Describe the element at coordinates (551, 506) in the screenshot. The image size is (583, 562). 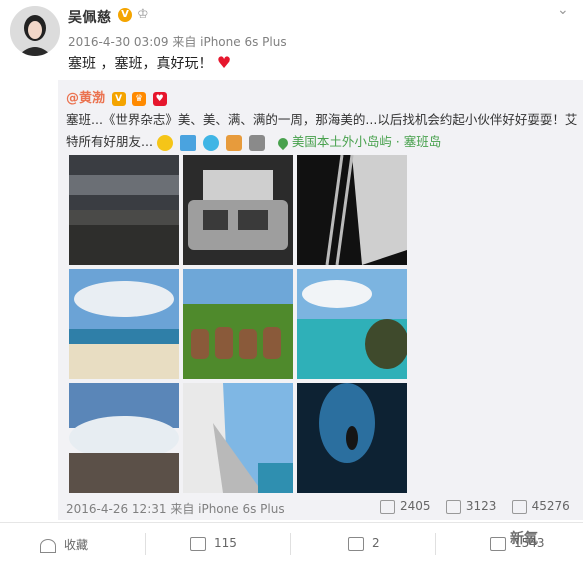
I see `like-count: 45276` at that location.